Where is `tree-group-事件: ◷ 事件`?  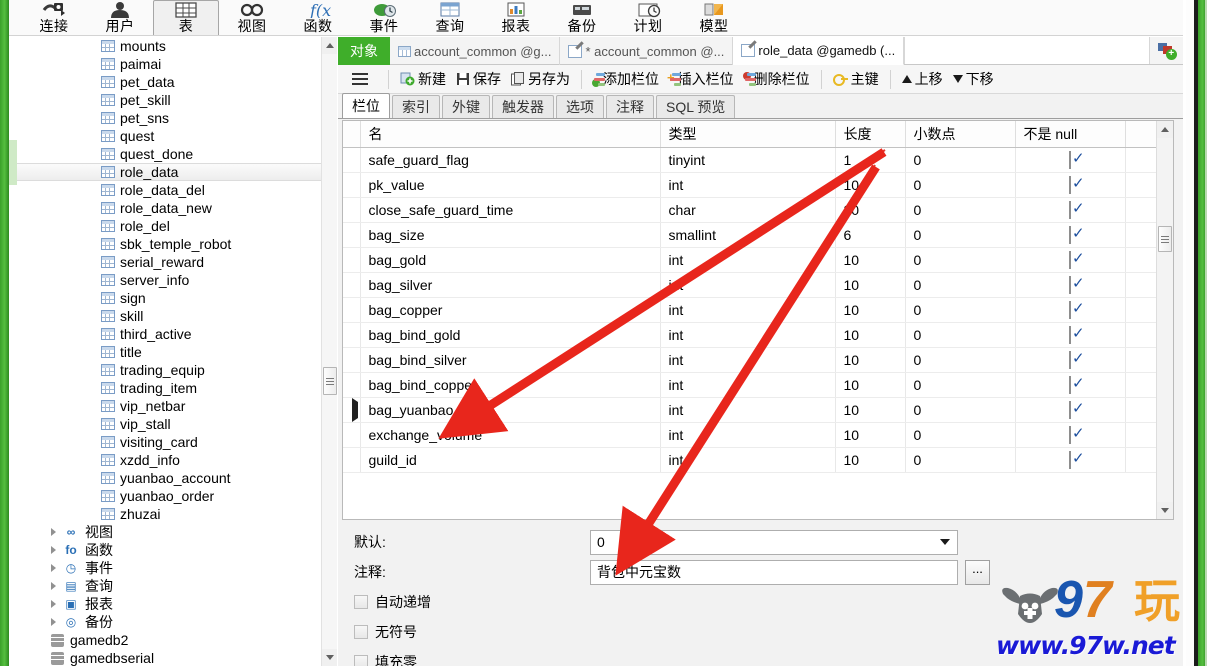 tree-group-事件: ◷ 事件 is located at coordinates (169, 568).